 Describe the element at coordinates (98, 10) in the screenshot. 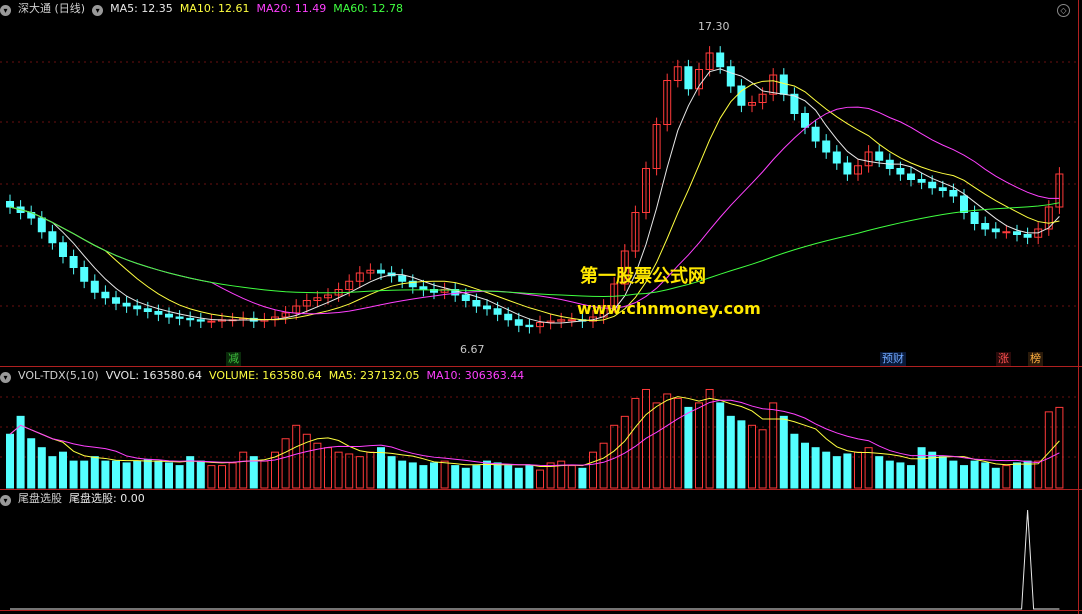

I see `chevron-down-icon: ▾` at that location.